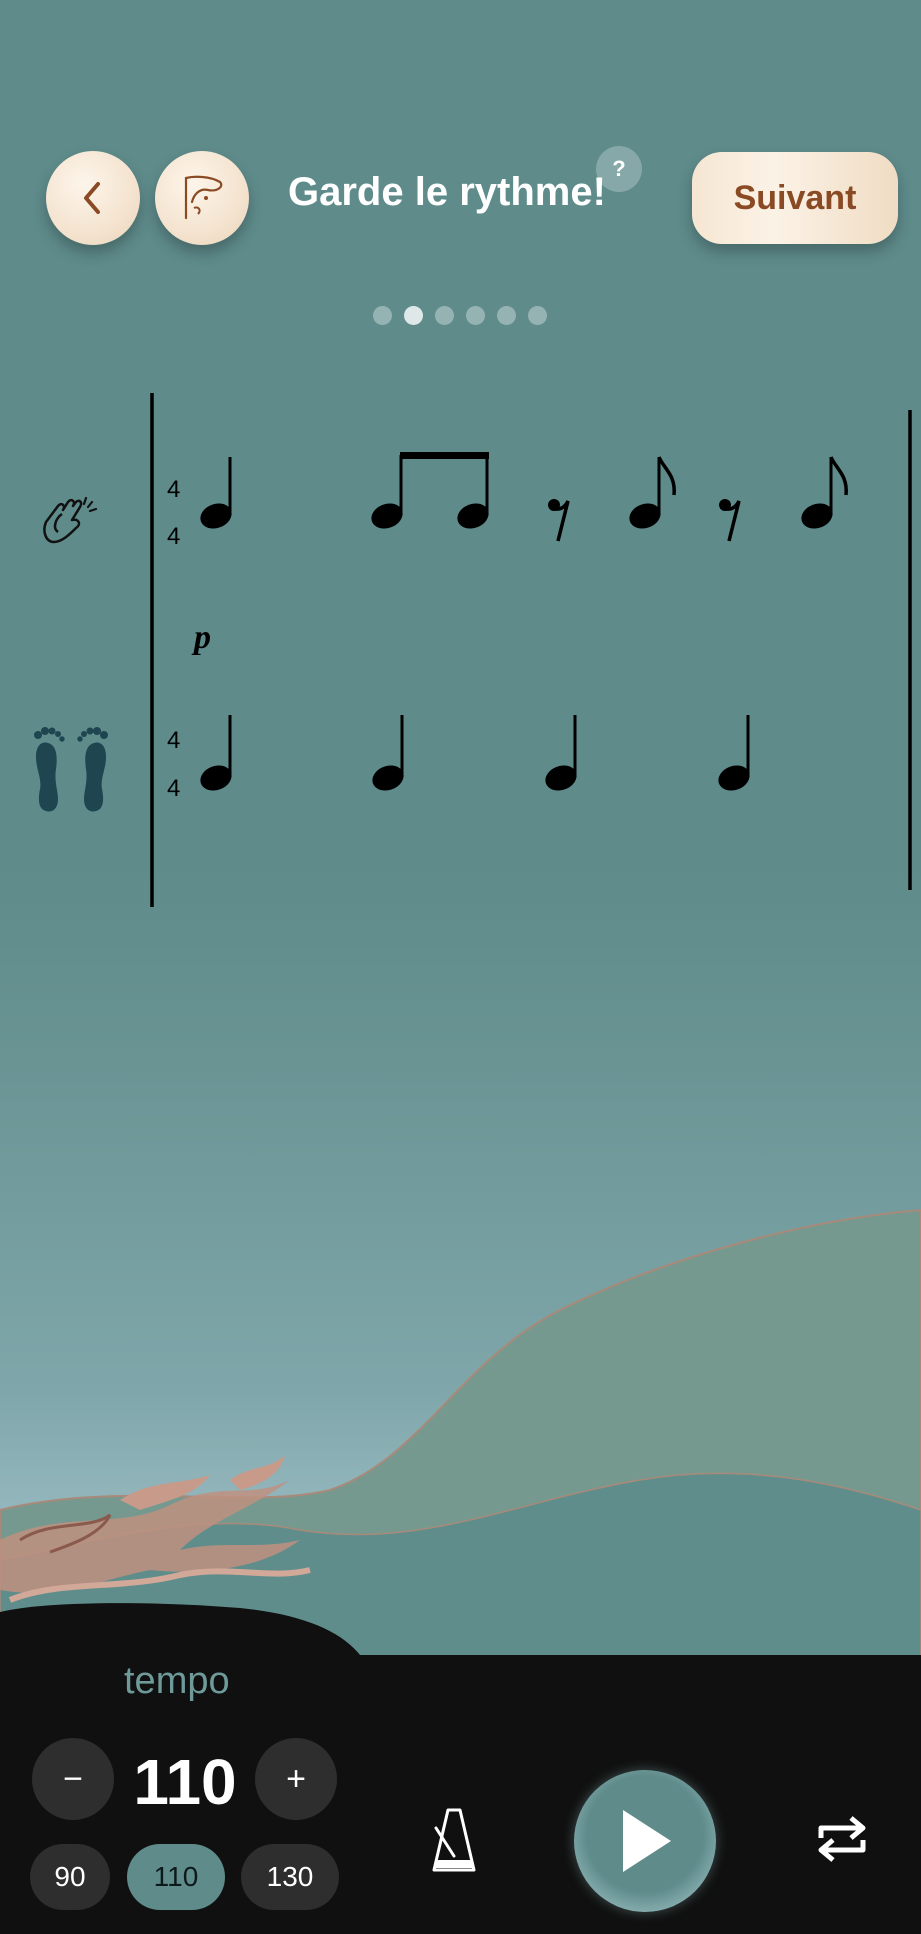 The image size is (921, 1934). I want to click on next-button: Suivant, so click(795, 198).